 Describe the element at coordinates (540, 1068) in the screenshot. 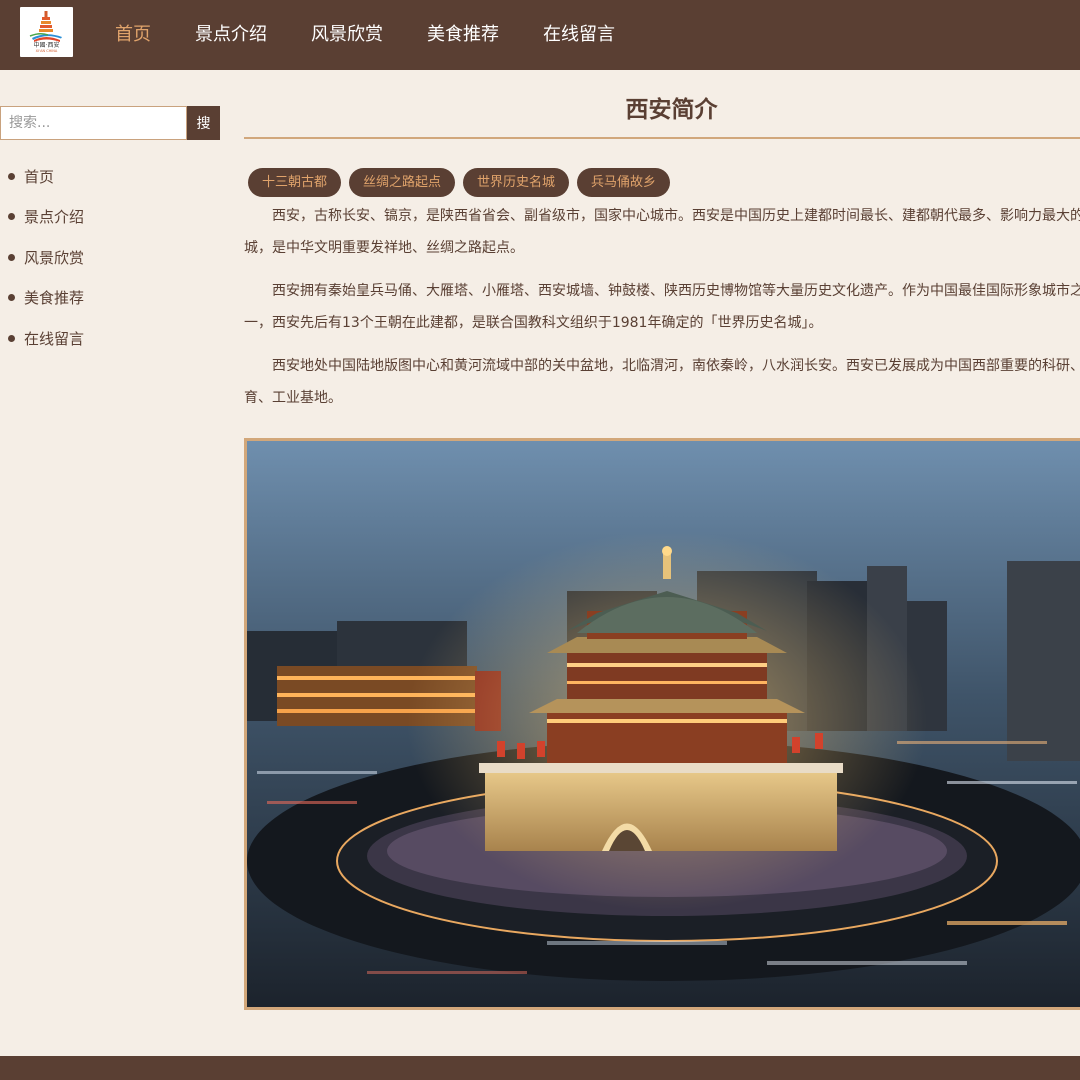

I see `page-footer` at that location.